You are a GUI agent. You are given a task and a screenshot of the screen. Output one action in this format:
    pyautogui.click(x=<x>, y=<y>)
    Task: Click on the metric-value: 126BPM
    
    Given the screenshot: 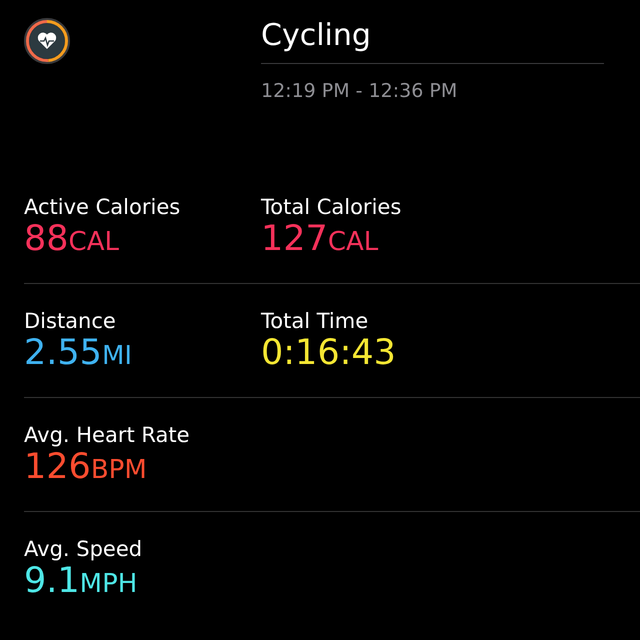 What is the action you would take?
    pyautogui.click(x=86, y=467)
    